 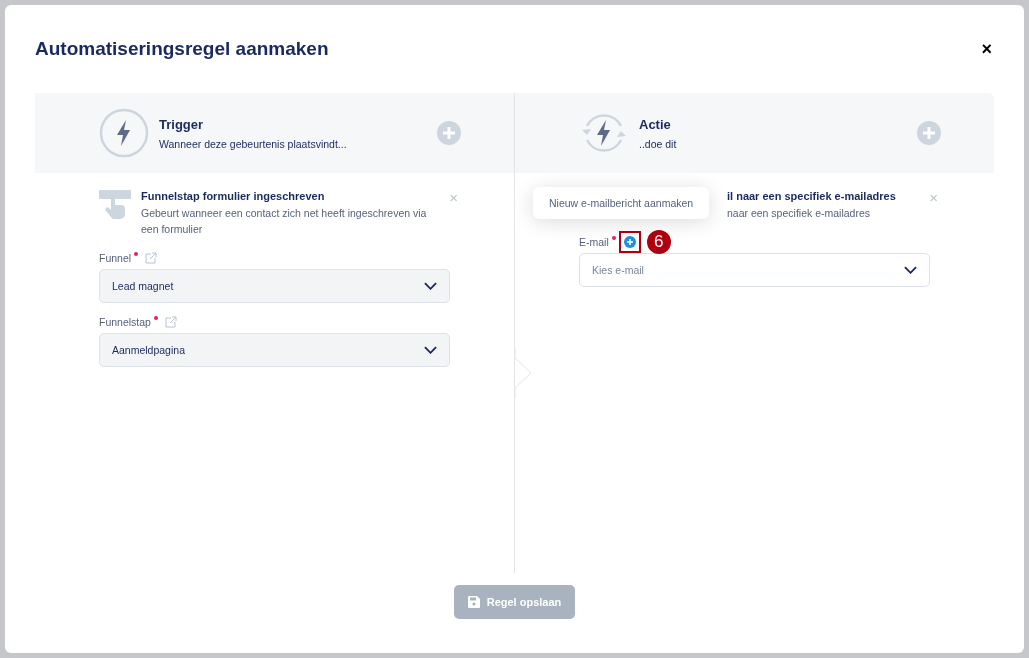 What do you see at coordinates (274, 350) in the screenshot?
I see `select-field: Aanmeldpagina` at bounding box center [274, 350].